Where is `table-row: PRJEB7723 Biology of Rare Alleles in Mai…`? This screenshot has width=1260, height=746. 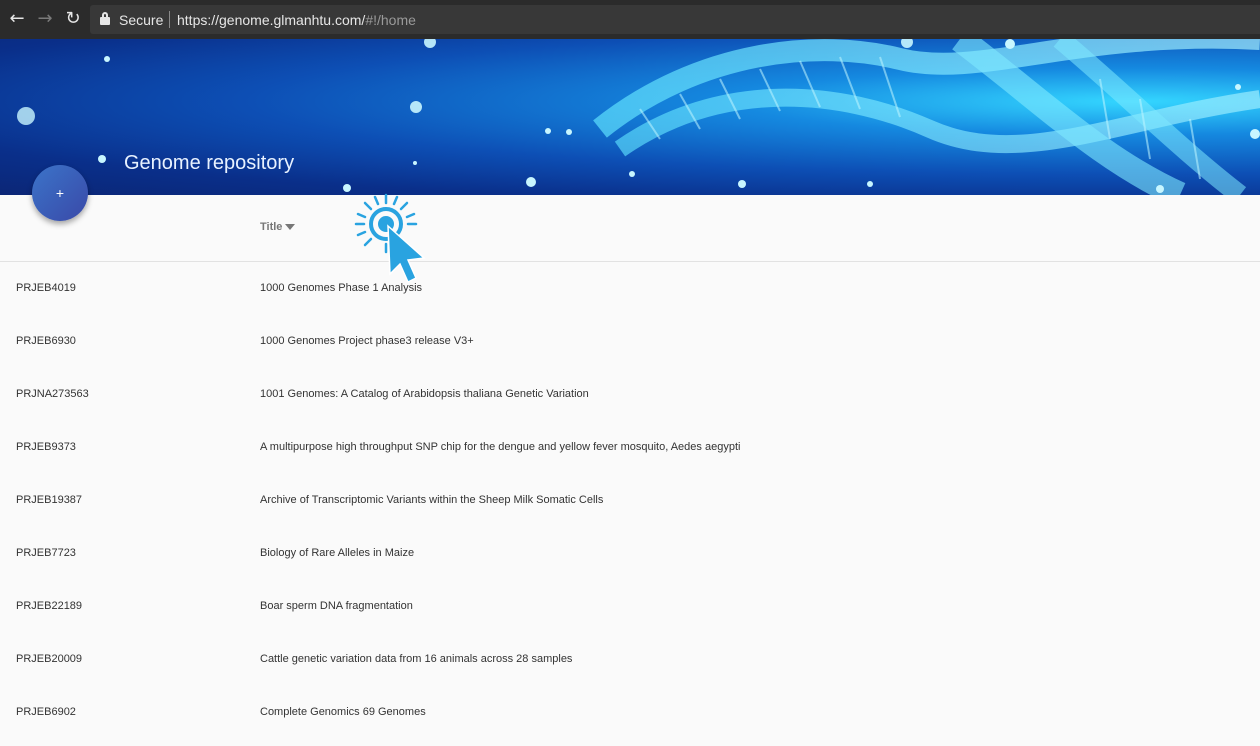 table-row: PRJEB7723 Biology of Rare Alleles in Mai… is located at coordinates (630, 553).